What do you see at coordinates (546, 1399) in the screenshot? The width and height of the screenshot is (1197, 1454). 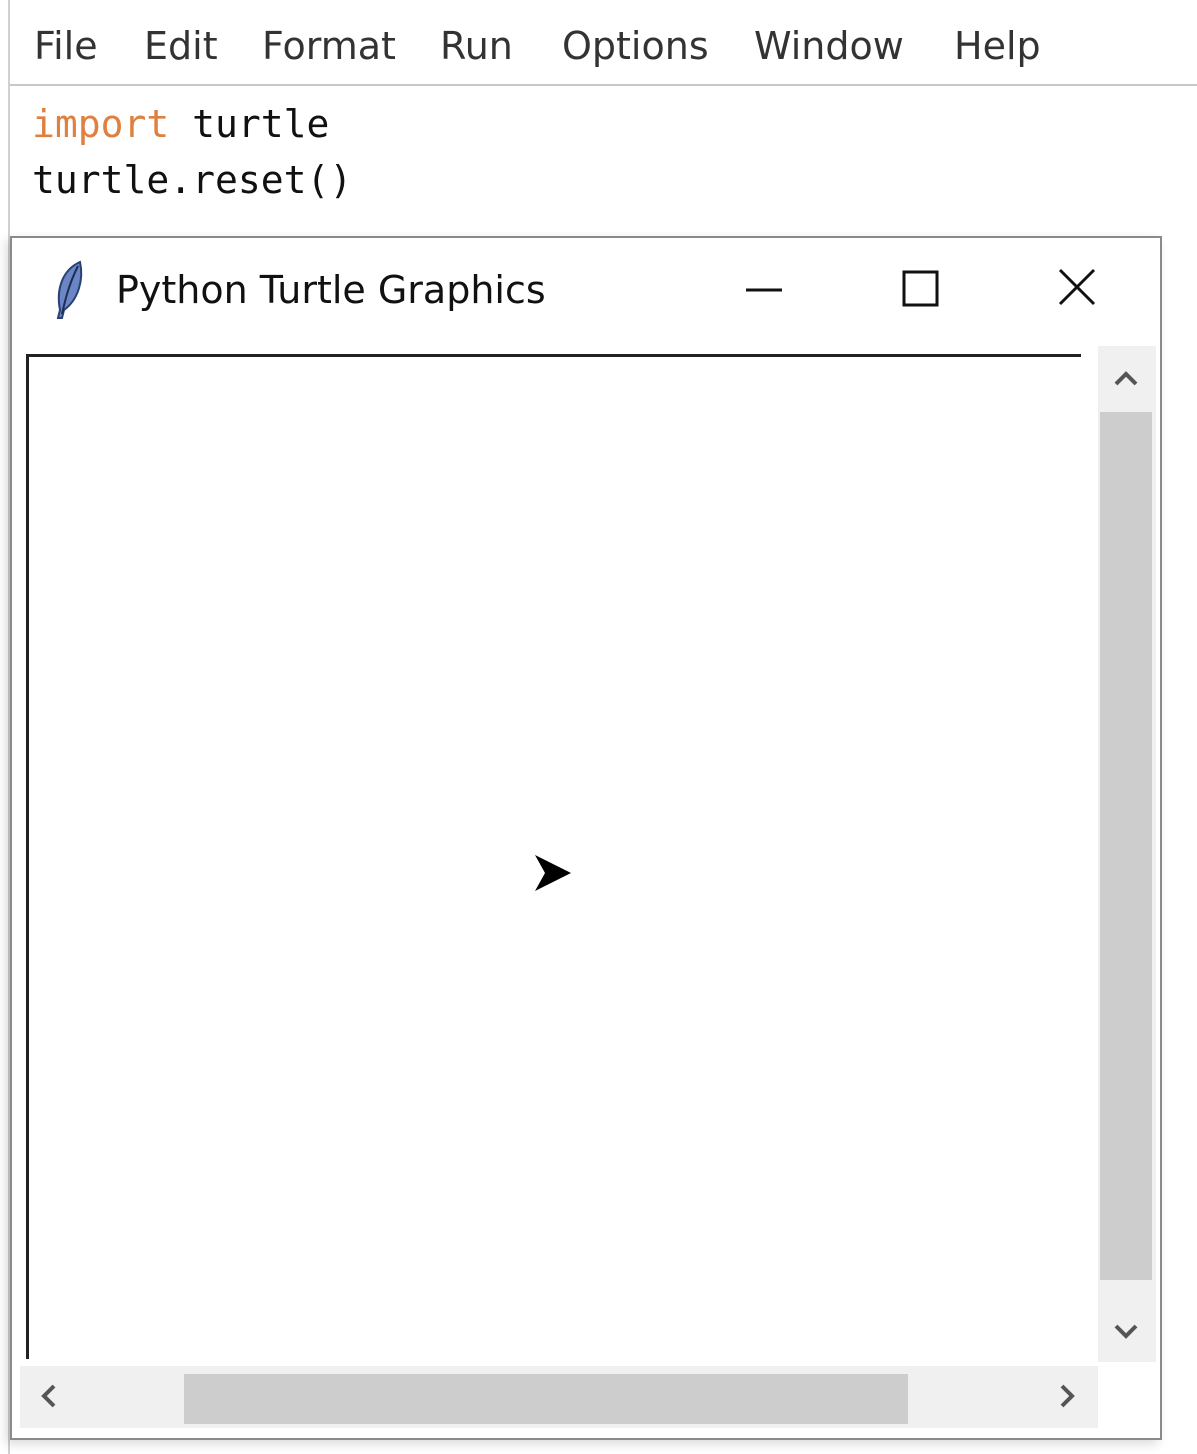 I see `horizontal-scroll-thumb` at bounding box center [546, 1399].